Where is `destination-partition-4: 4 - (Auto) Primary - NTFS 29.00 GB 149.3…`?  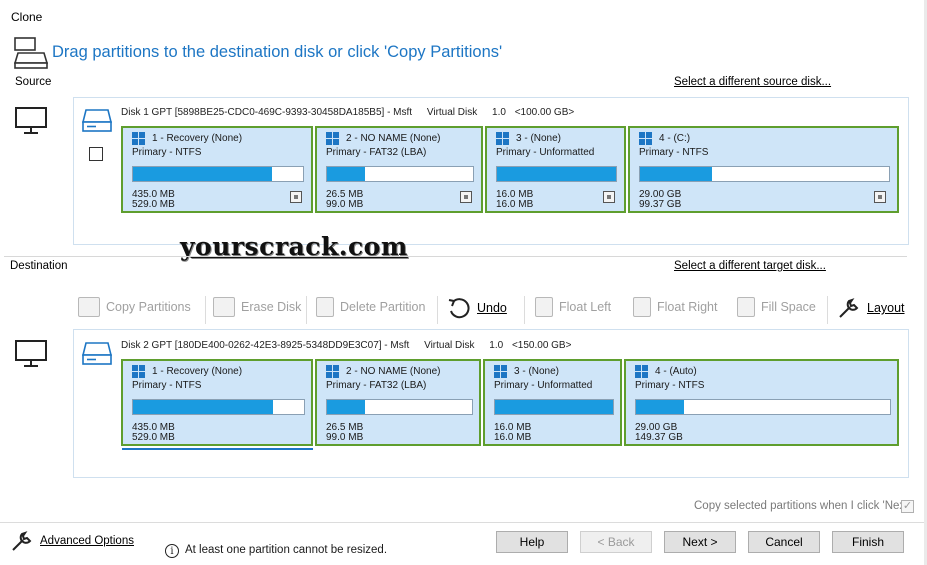 destination-partition-4: 4 - (Auto) Primary - NTFS 29.00 GB 149.3… is located at coordinates (761, 402).